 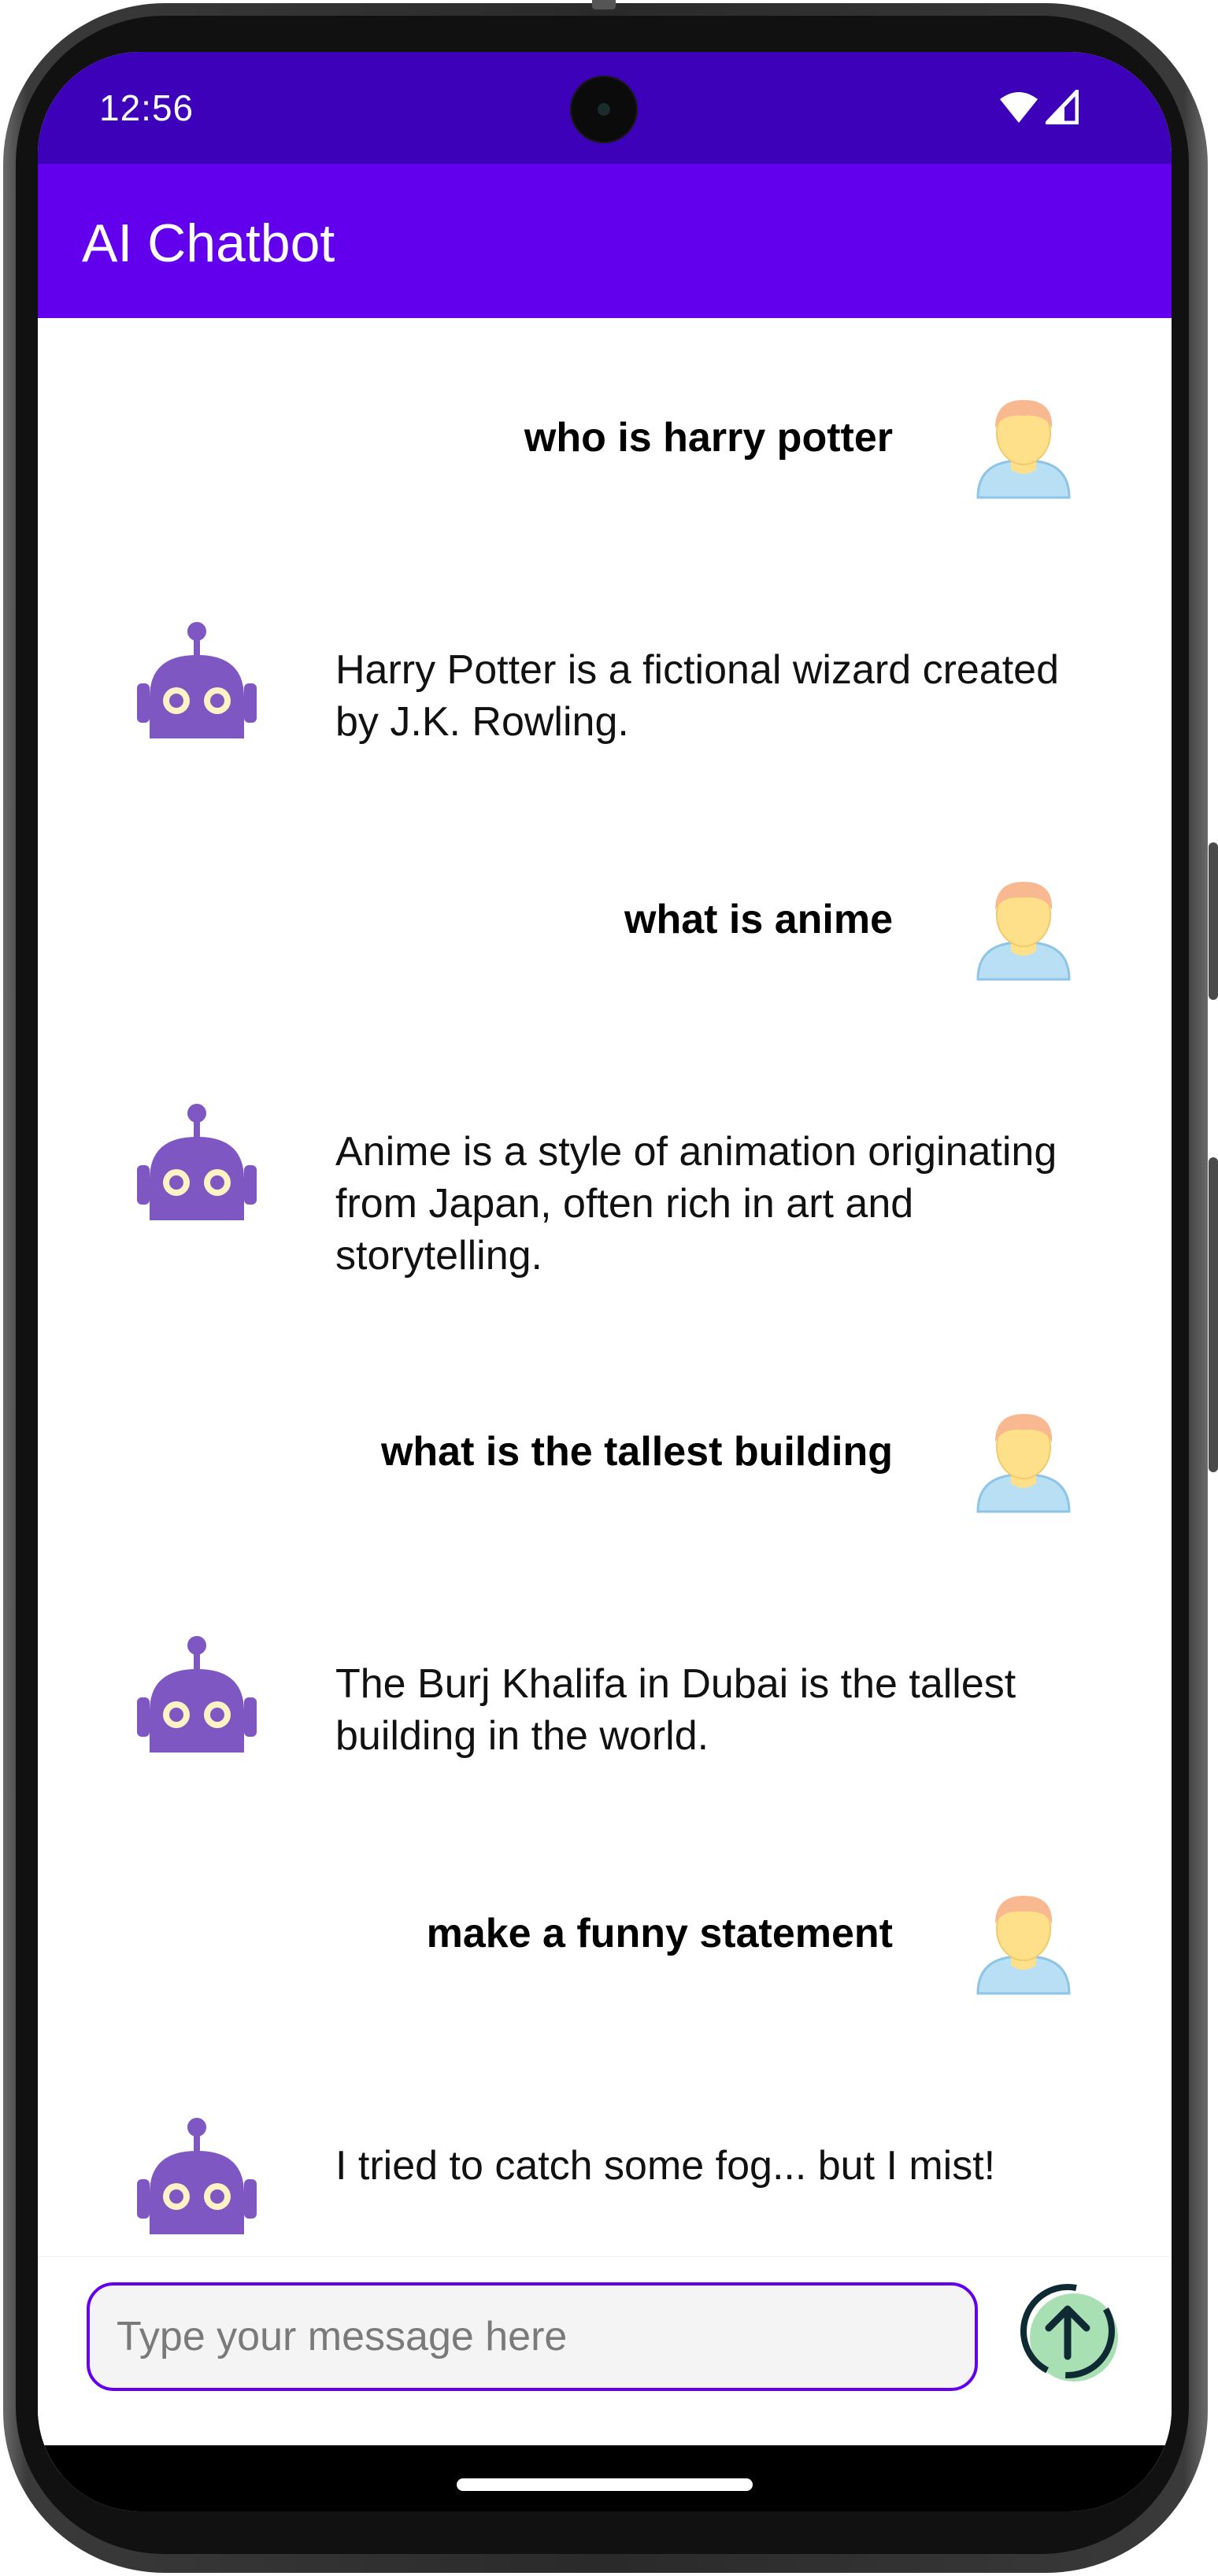 What do you see at coordinates (636, 1452) in the screenshot?
I see `user-message-text: what is the tallest building` at bounding box center [636, 1452].